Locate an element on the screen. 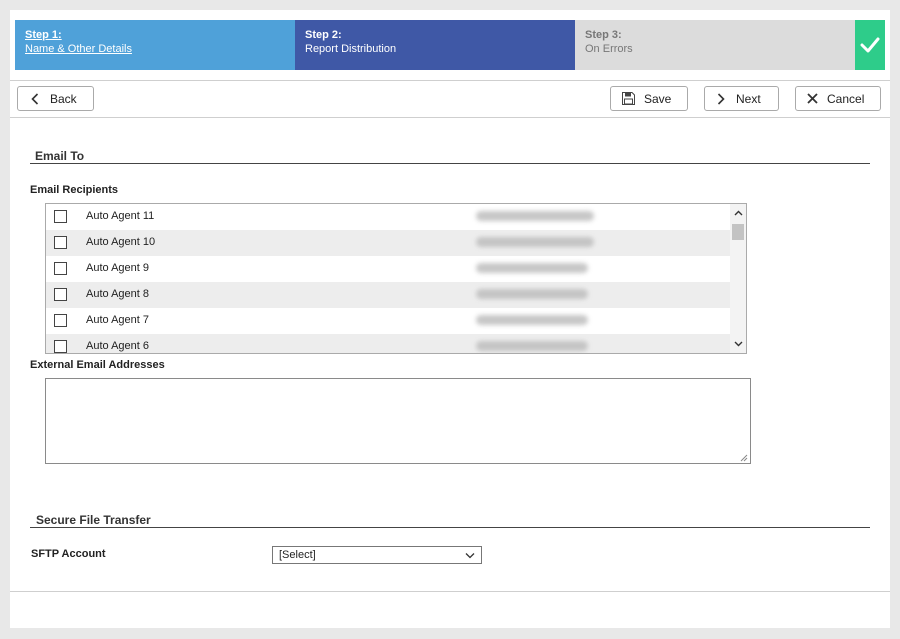  recipient-name: Auto Agent 10 is located at coordinates (121, 242).